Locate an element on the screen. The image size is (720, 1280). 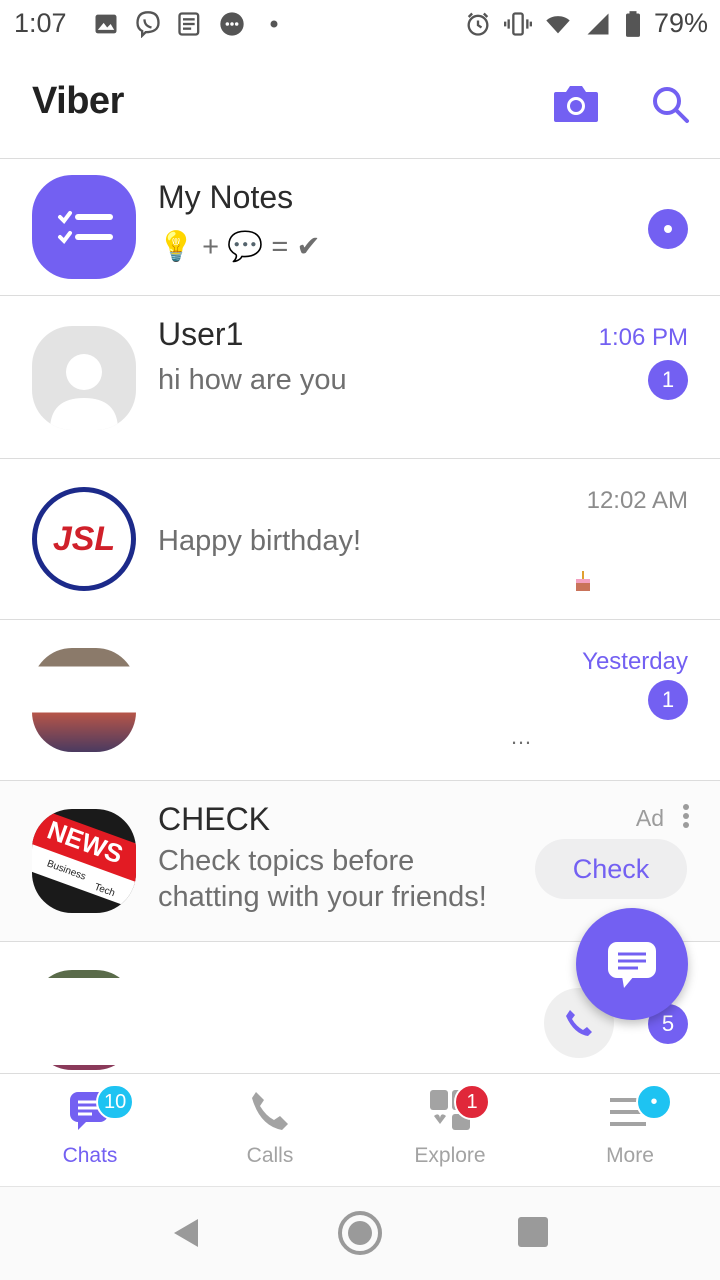
chat-time: 1:06 PM is located at coordinates (643, 337).